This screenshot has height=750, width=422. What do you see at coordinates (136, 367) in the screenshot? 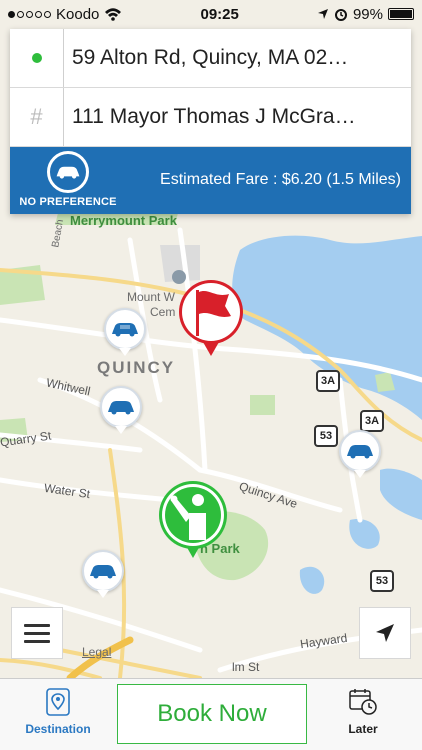
I see `map-label-quincy: QUINCY` at bounding box center [136, 367].